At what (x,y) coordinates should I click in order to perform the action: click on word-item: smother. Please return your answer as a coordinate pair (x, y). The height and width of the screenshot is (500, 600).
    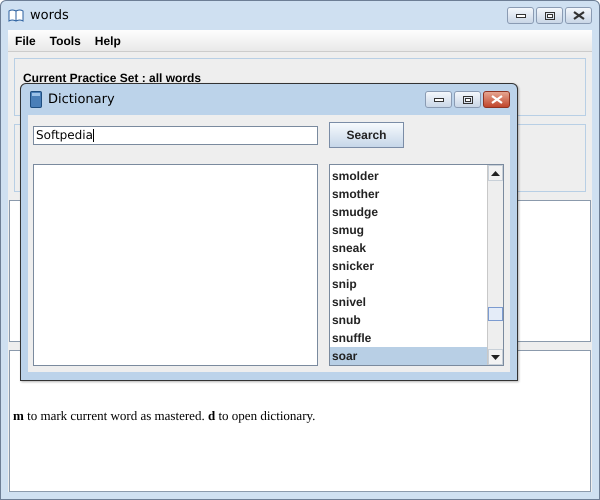
    Looking at the image, I should click on (408, 194).